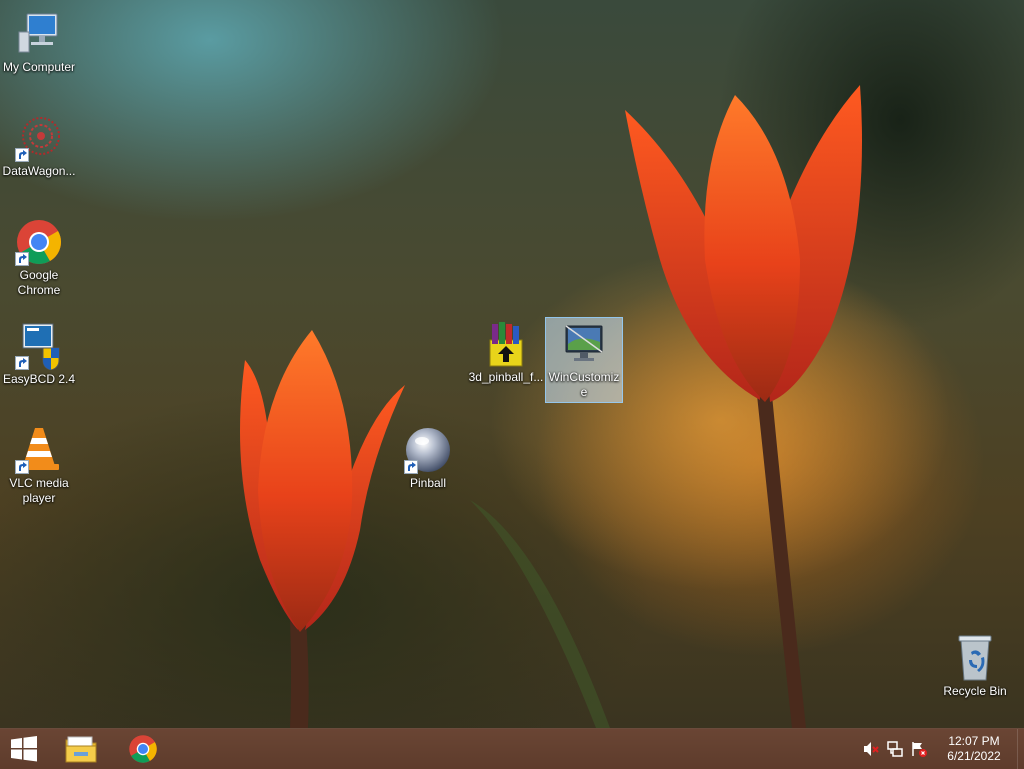 The width and height of the screenshot is (1024, 769). I want to click on desktop-icon-easybcd: EasyBCD 2.4, so click(39, 353).